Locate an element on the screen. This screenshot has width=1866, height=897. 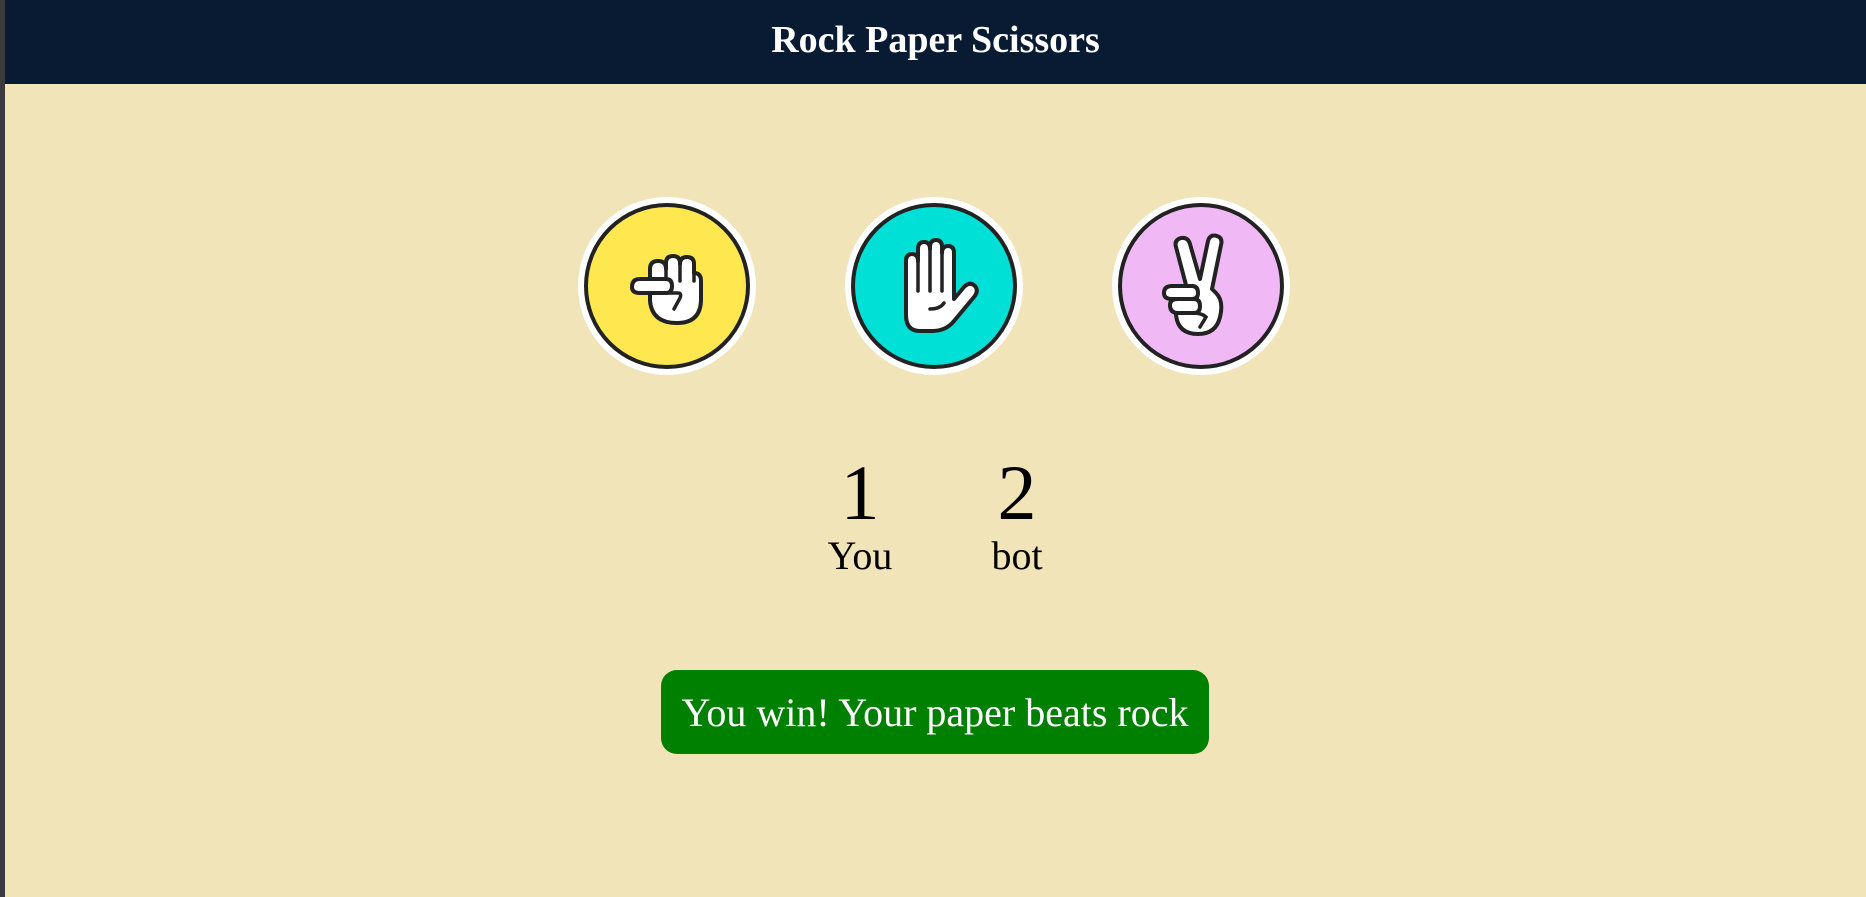
rock-circle is located at coordinates (667, 286).